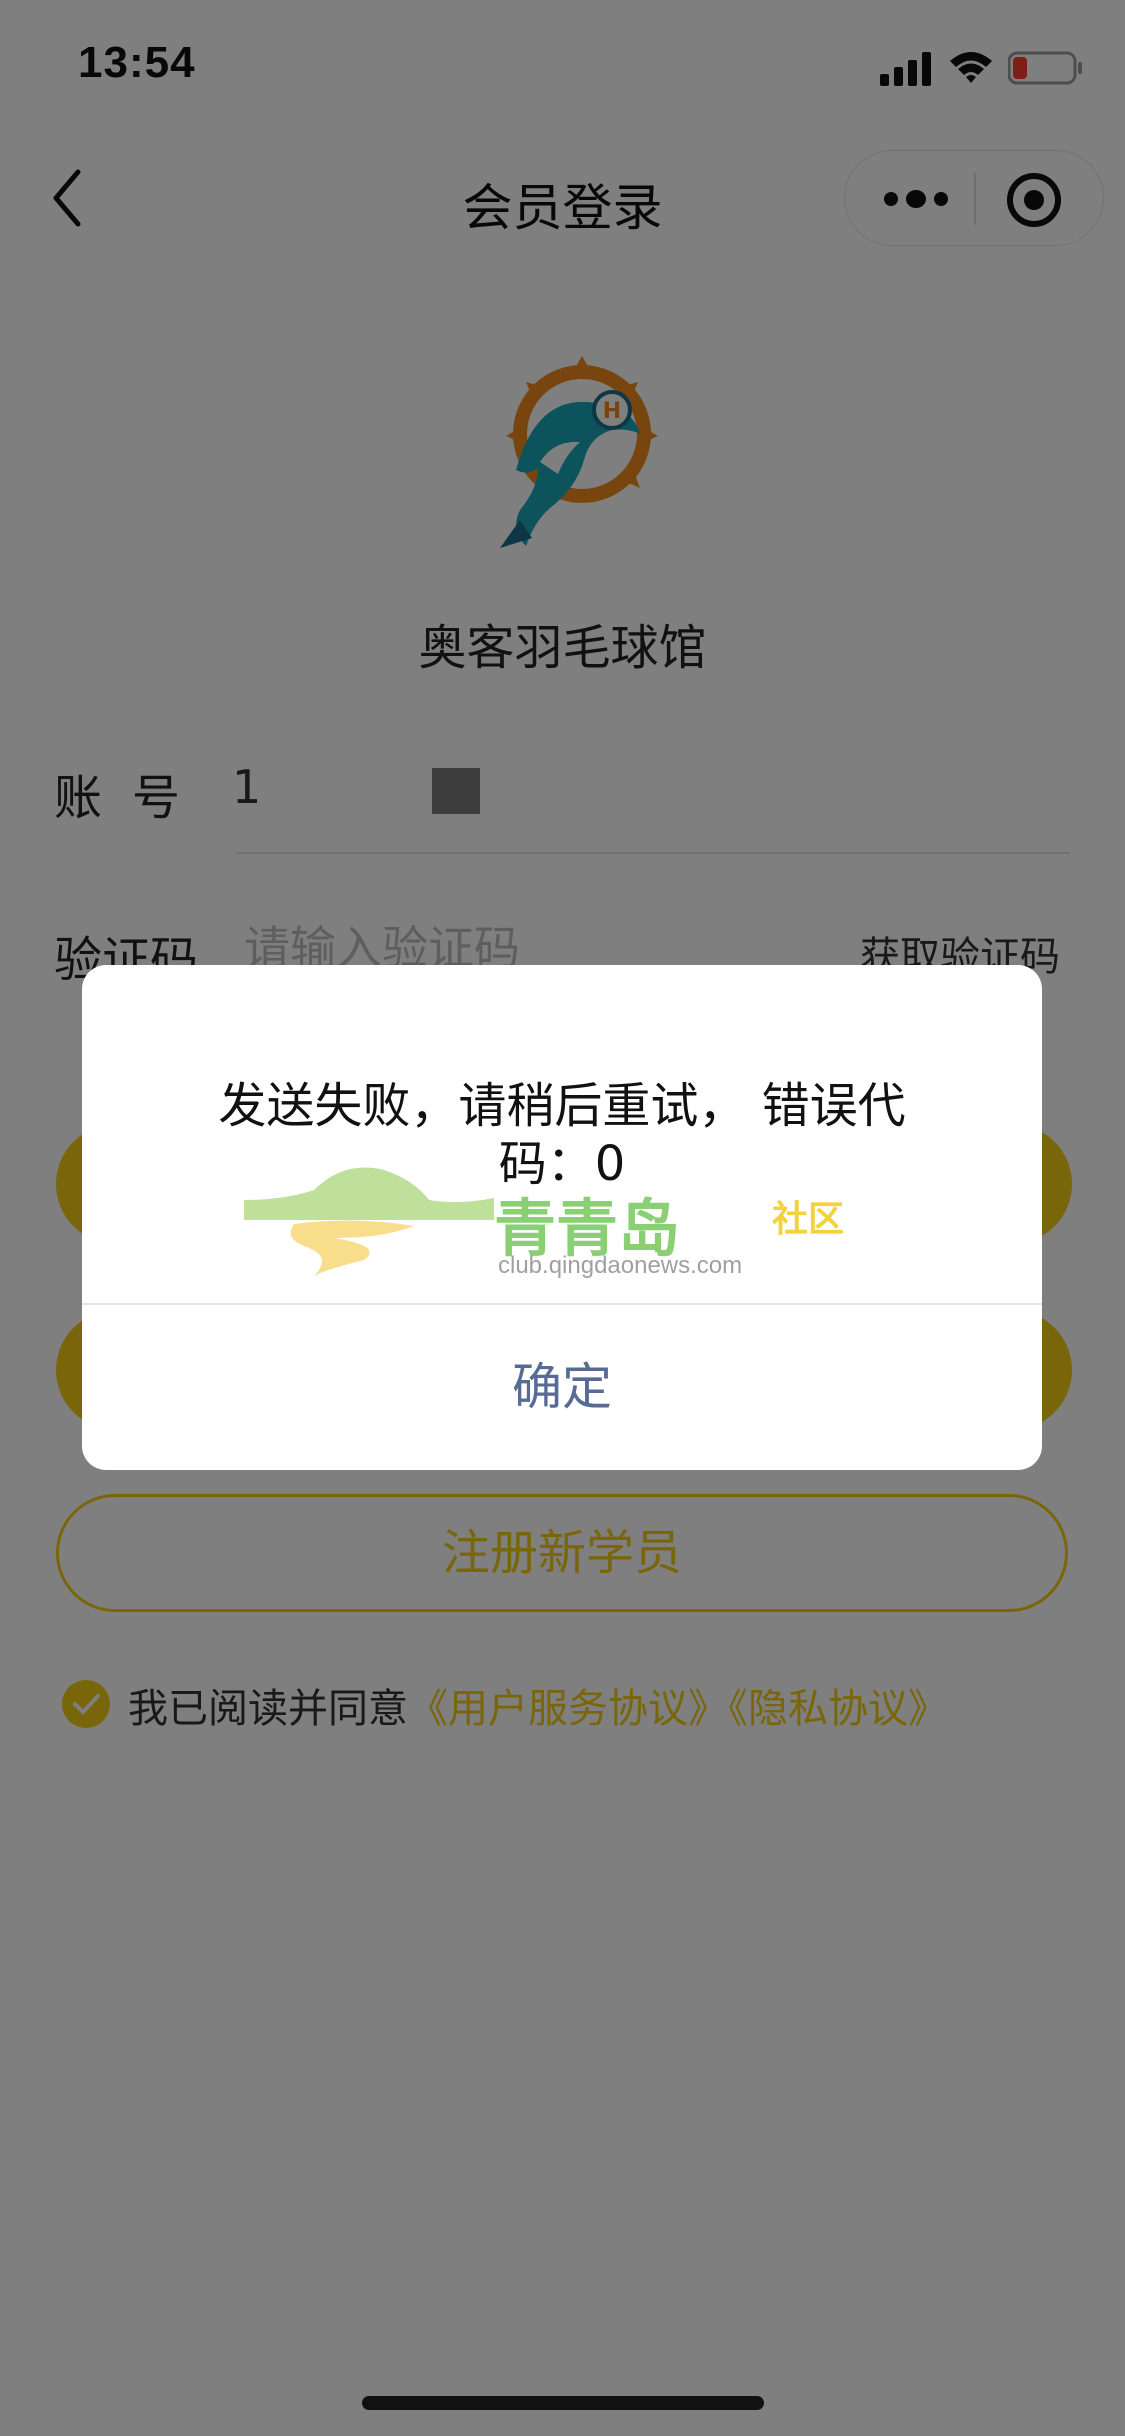 The width and height of the screenshot is (1125, 2436). I want to click on watermark-url: club.qingdaonews.com, so click(620, 1265).